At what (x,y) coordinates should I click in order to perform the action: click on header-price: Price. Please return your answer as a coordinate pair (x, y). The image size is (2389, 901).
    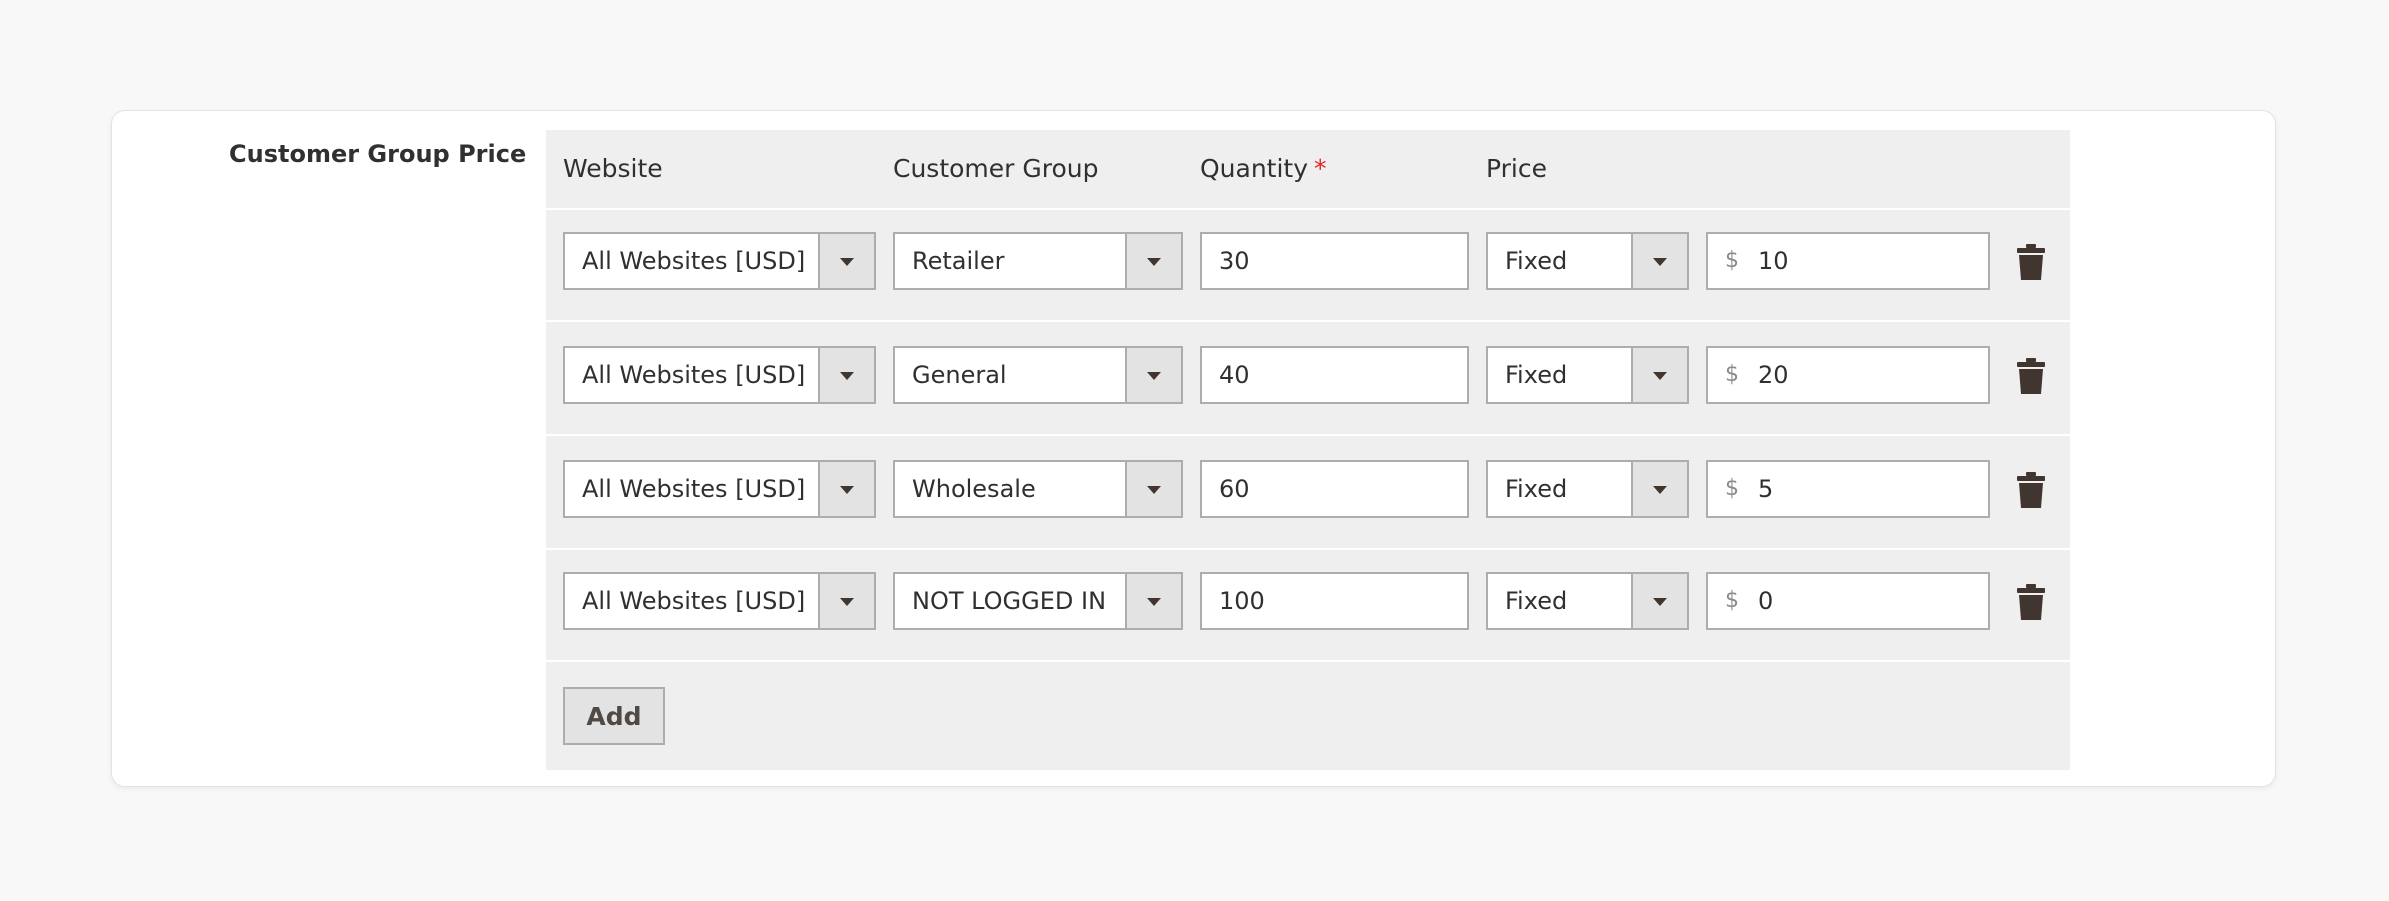
    Looking at the image, I should click on (1516, 168).